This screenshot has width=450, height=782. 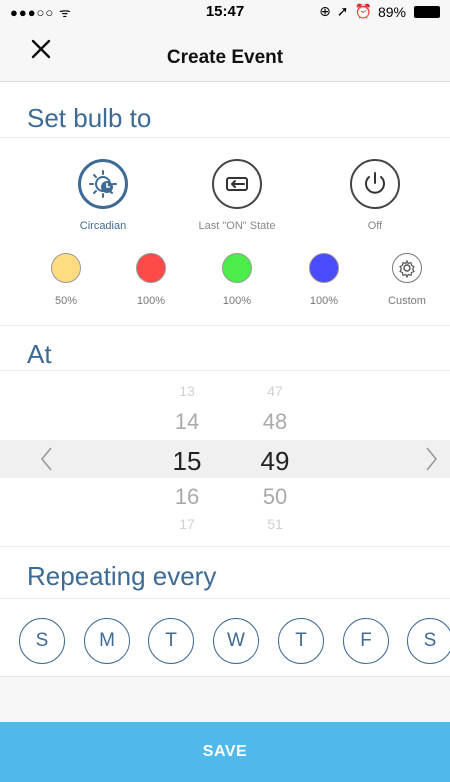 What do you see at coordinates (325, 11) in the screenshot?
I see `rotation-lock-icon: ⊕` at bounding box center [325, 11].